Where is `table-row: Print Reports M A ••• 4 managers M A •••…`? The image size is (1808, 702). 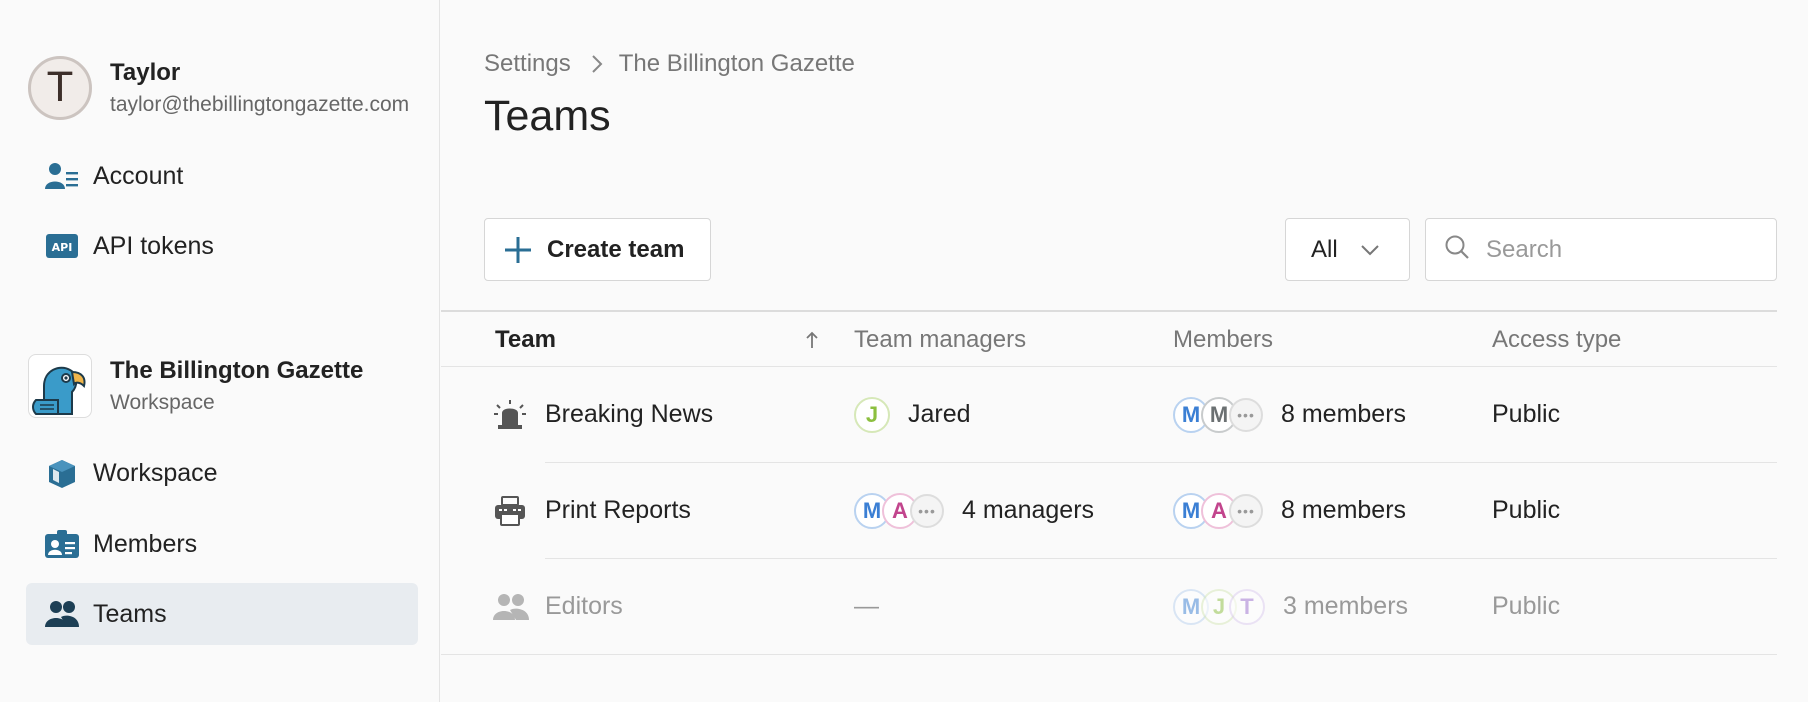
table-row: Print Reports M A ••• 4 managers M A •••… is located at coordinates (1109, 511).